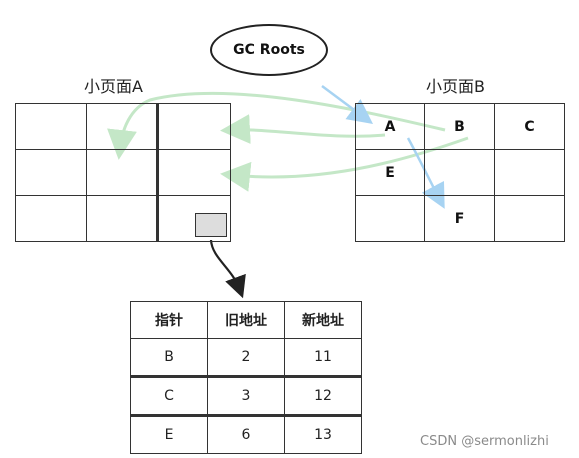  I want to click on table-row: E 6 13, so click(246, 434).